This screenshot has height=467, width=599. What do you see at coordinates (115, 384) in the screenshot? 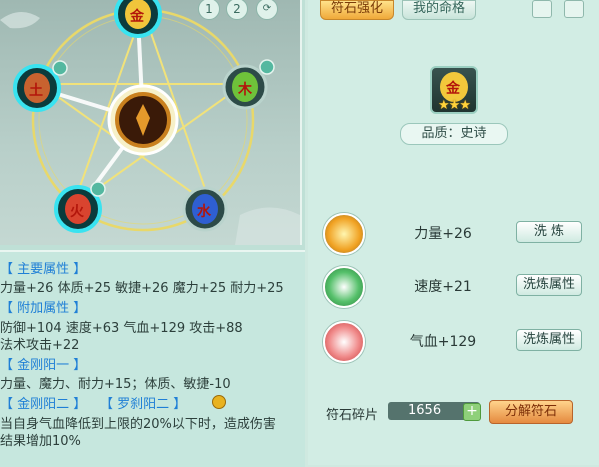
I see `set1-desc: 力量、魔力、耐力+15；体质、敏捷-10` at bounding box center [115, 384].